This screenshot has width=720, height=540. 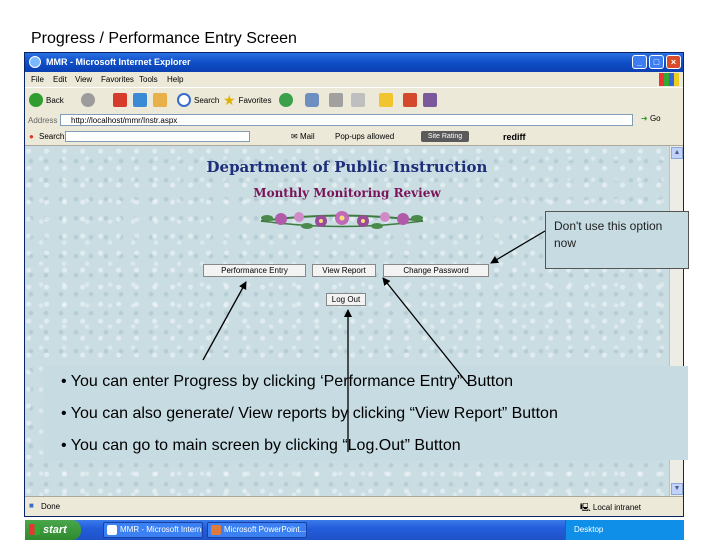 What do you see at coordinates (354, 62) in the screenshot?
I see `window-titlebar: MMR - Microsoft Internet Explorer _ □ ×` at bounding box center [354, 62].